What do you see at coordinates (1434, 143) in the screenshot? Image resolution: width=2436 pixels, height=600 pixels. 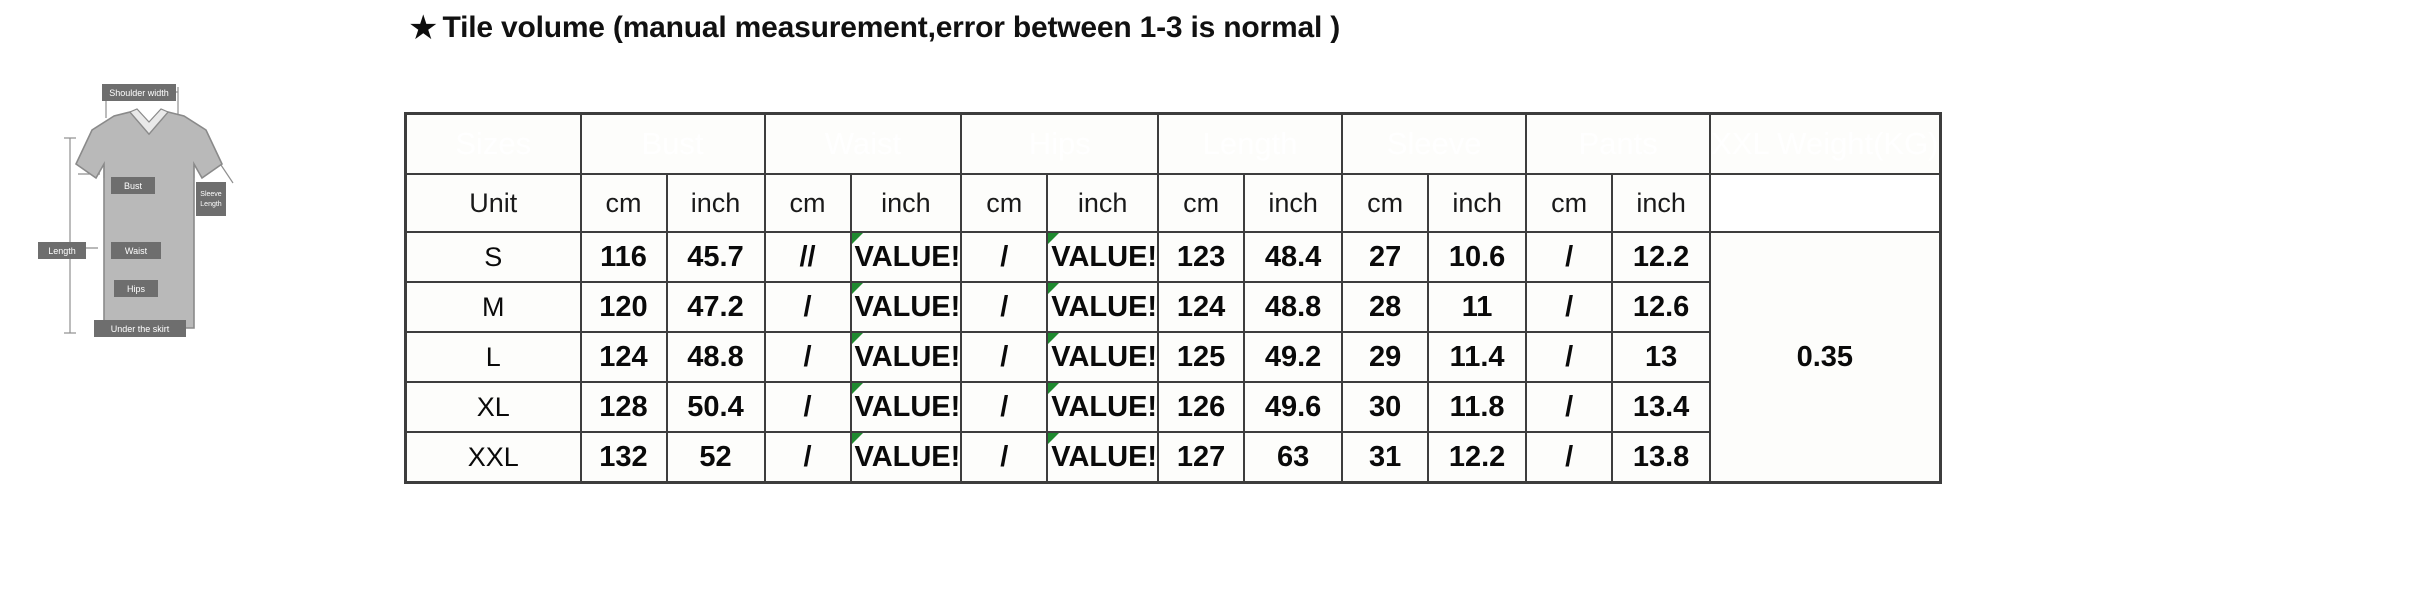 I see `header-sleeve: Sleeve` at bounding box center [1434, 143].